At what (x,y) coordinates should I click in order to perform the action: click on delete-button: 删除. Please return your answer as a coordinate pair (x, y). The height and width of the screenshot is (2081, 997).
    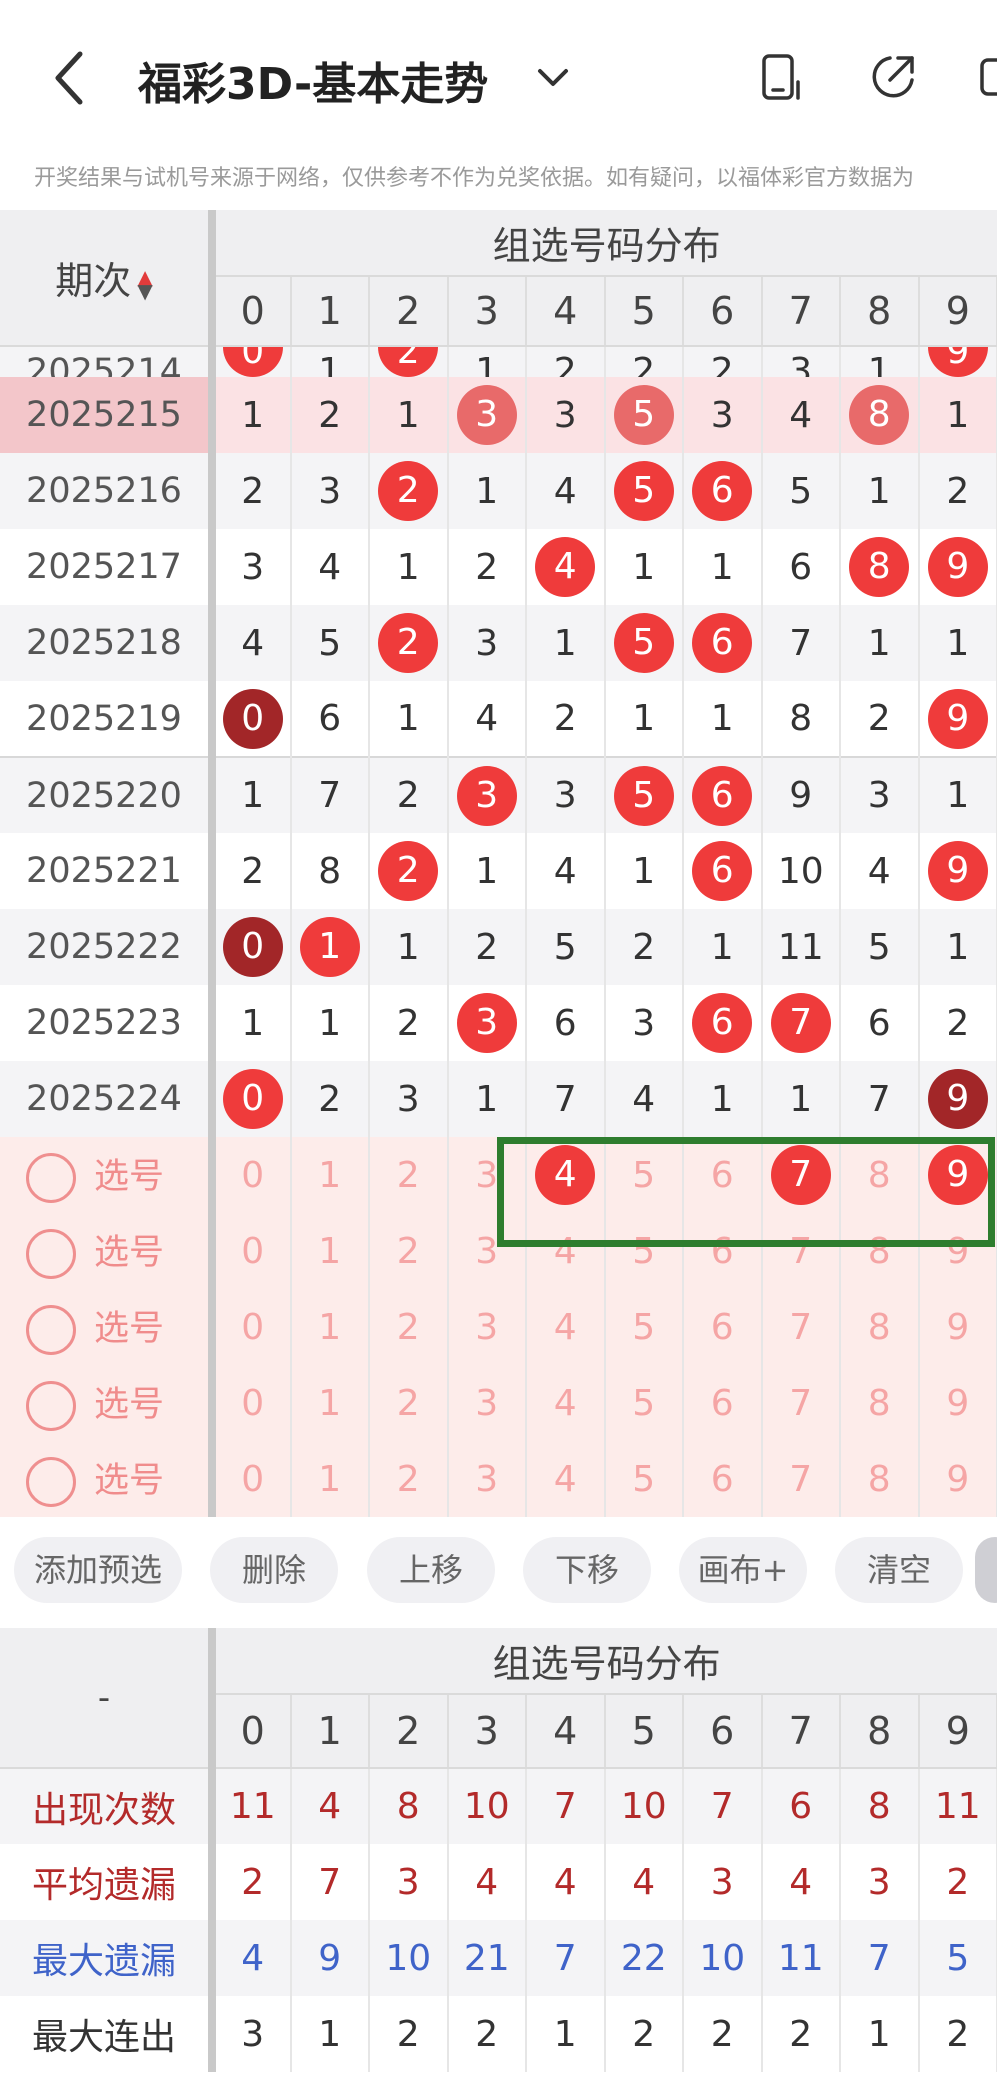
    Looking at the image, I should click on (274, 1570).